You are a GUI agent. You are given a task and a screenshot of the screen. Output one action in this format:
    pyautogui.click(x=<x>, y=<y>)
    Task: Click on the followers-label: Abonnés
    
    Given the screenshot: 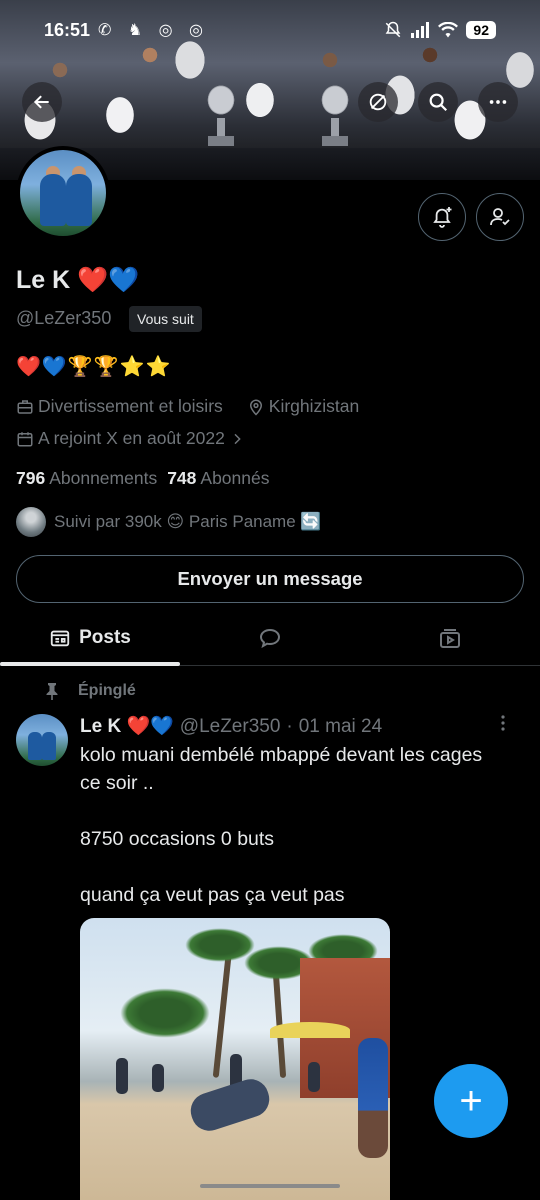 What is the action you would take?
    pyautogui.click(x=235, y=478)
    